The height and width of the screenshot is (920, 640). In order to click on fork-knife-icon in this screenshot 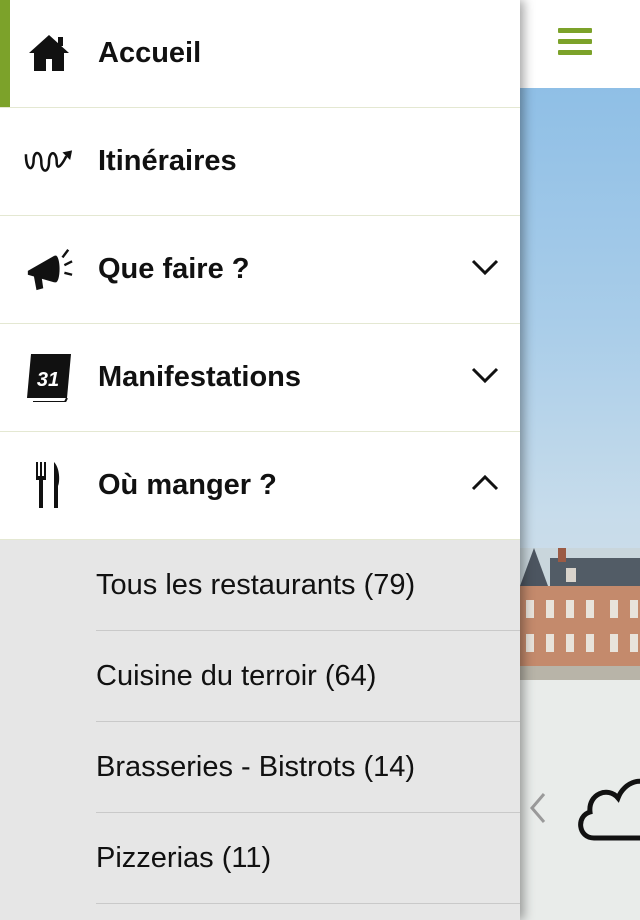, I will do `click(49, 485)`.